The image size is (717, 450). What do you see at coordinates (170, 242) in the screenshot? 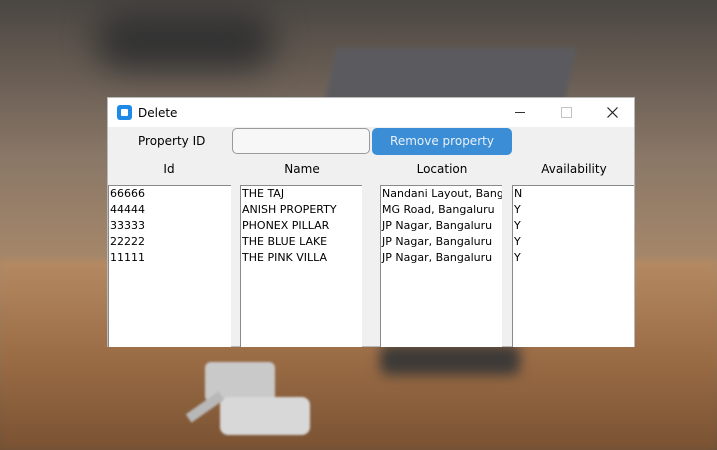
I see `list-item: 22222` at bounding box center [170, 242].